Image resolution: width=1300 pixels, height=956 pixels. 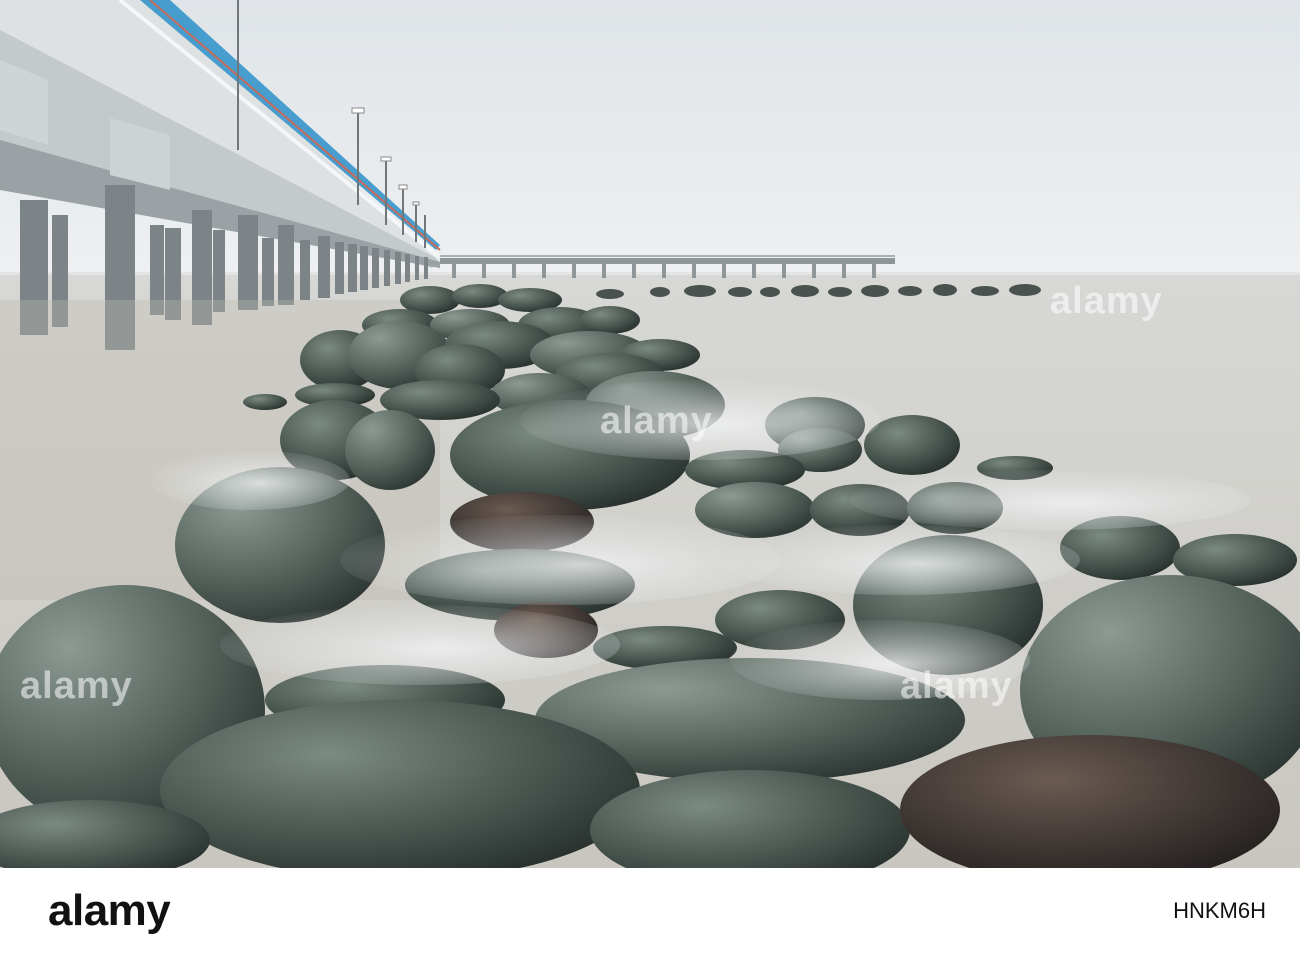 I want to click on image-id: HNKM6H, so click(x=1219, y=910).